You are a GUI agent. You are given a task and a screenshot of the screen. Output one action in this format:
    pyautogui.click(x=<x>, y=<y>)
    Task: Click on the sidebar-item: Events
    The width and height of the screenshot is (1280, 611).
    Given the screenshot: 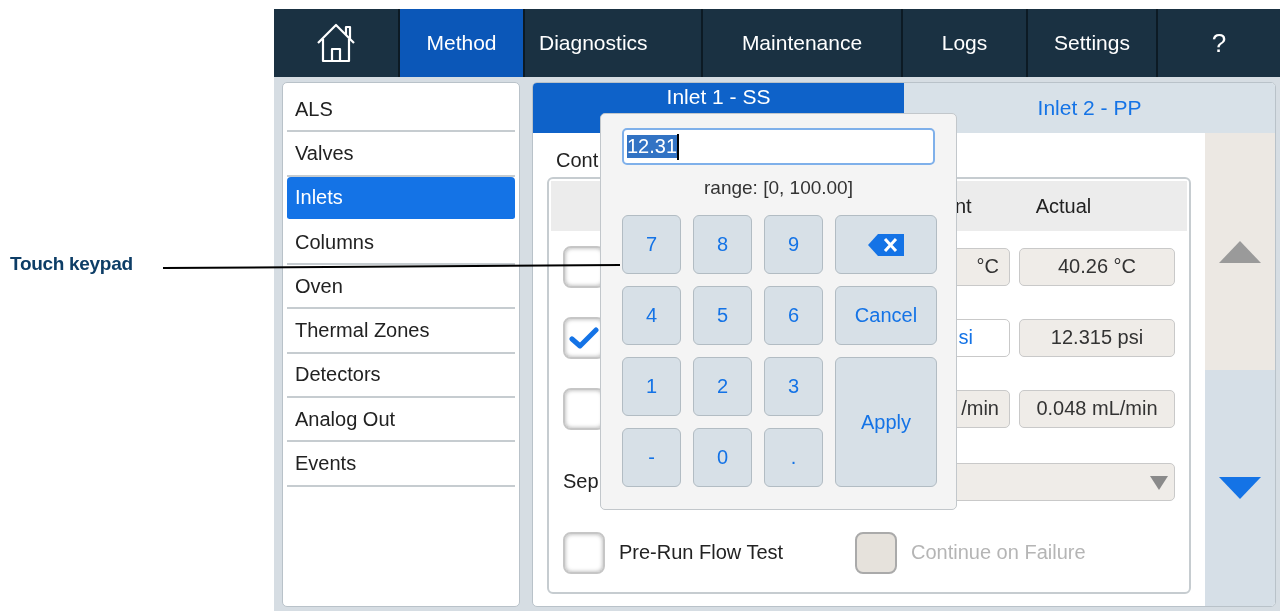 What is the action you would take?
    pyautogui.click(x=401, y=464)
    